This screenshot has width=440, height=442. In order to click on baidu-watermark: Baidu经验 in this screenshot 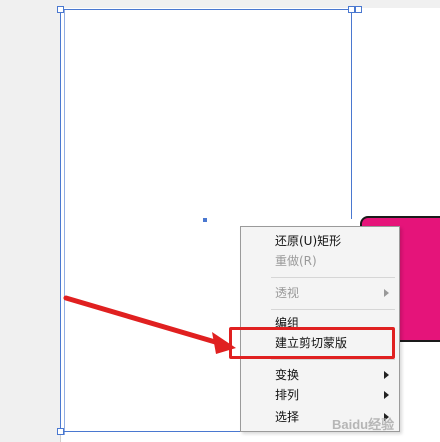, I will do `click(363, 424)`.